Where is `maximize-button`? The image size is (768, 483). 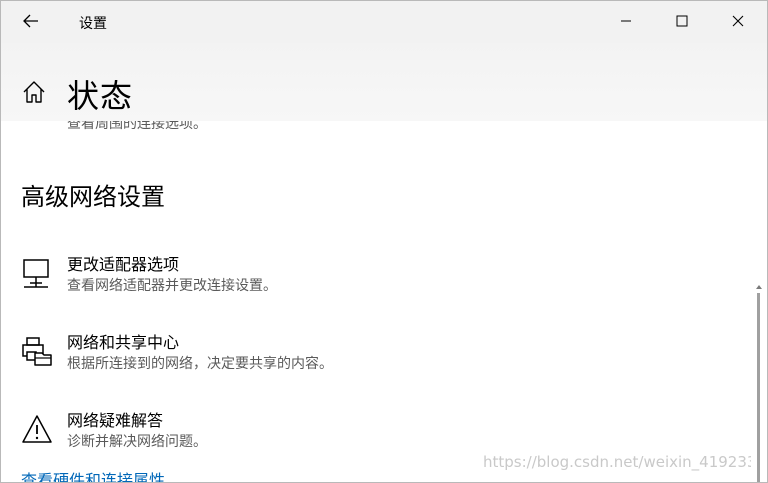 maximize-button is located at coordinates (682, 21).